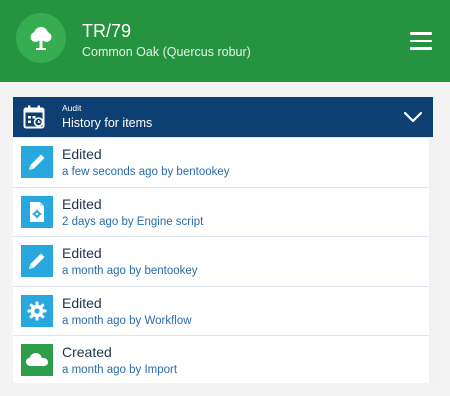  I want to click on history-meta: a month ago by Import, so click(120, 370).